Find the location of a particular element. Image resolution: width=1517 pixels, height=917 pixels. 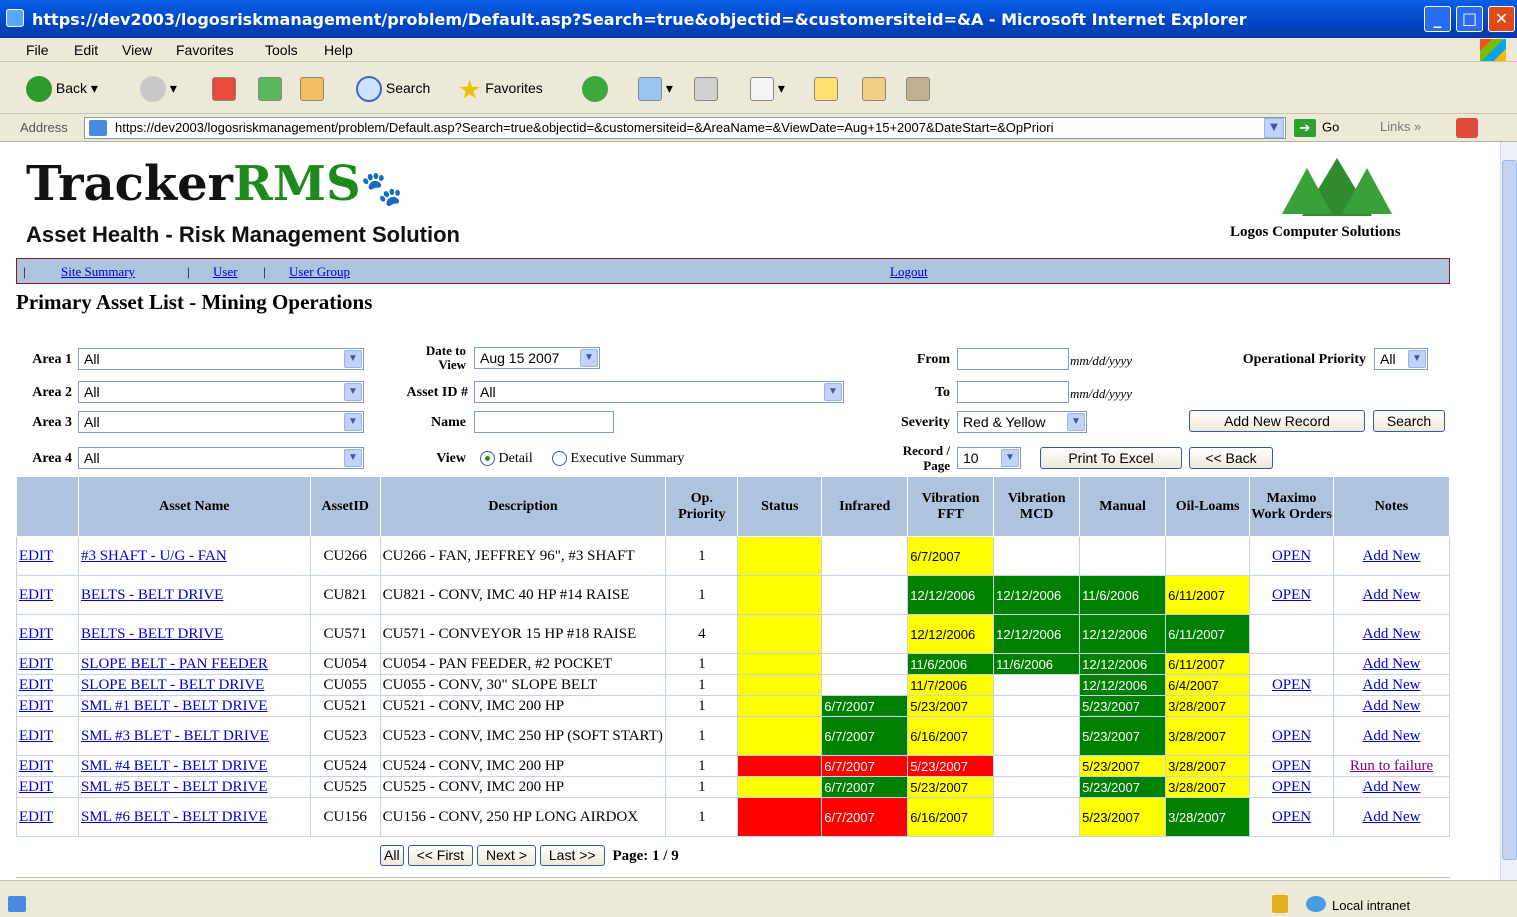

work-order-link-cell: OPEN is located at coordinates (1291, 595).